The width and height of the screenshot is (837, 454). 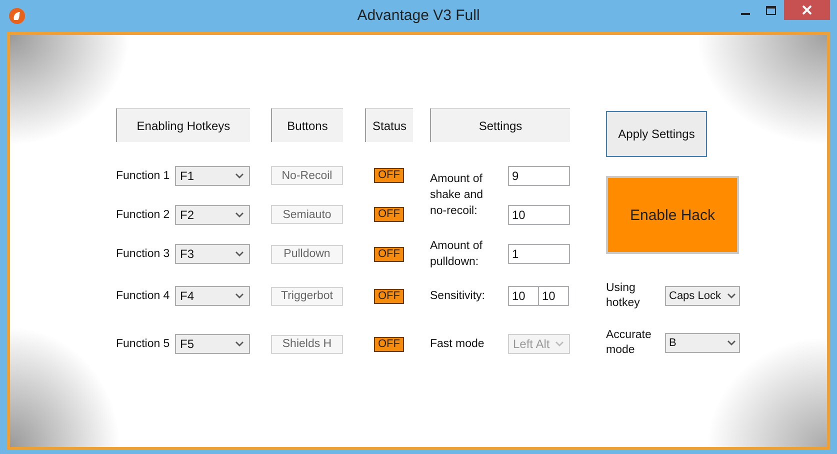 What do you see at coordinates (656, 134) in the screenshot?
I see `apply-settings-button: Apply Settings` at bounding box center [656, 134].